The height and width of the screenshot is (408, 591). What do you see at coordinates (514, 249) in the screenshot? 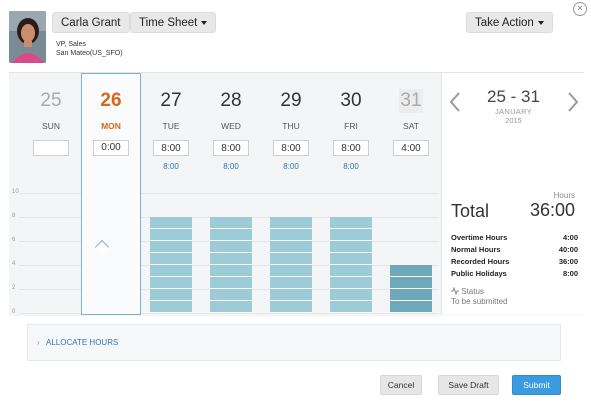
I see `summary-row-normal: Normal Hours 40:00` at bounding box center [514, 249].